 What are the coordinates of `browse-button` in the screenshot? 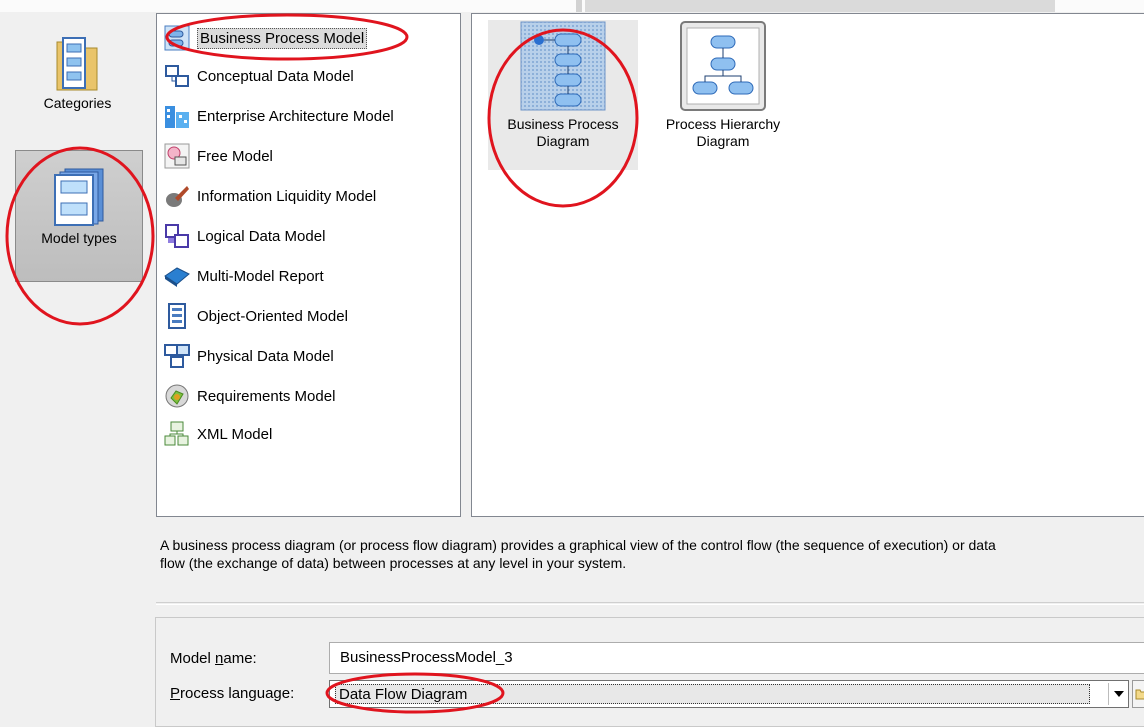 It's located at (1138, 694).